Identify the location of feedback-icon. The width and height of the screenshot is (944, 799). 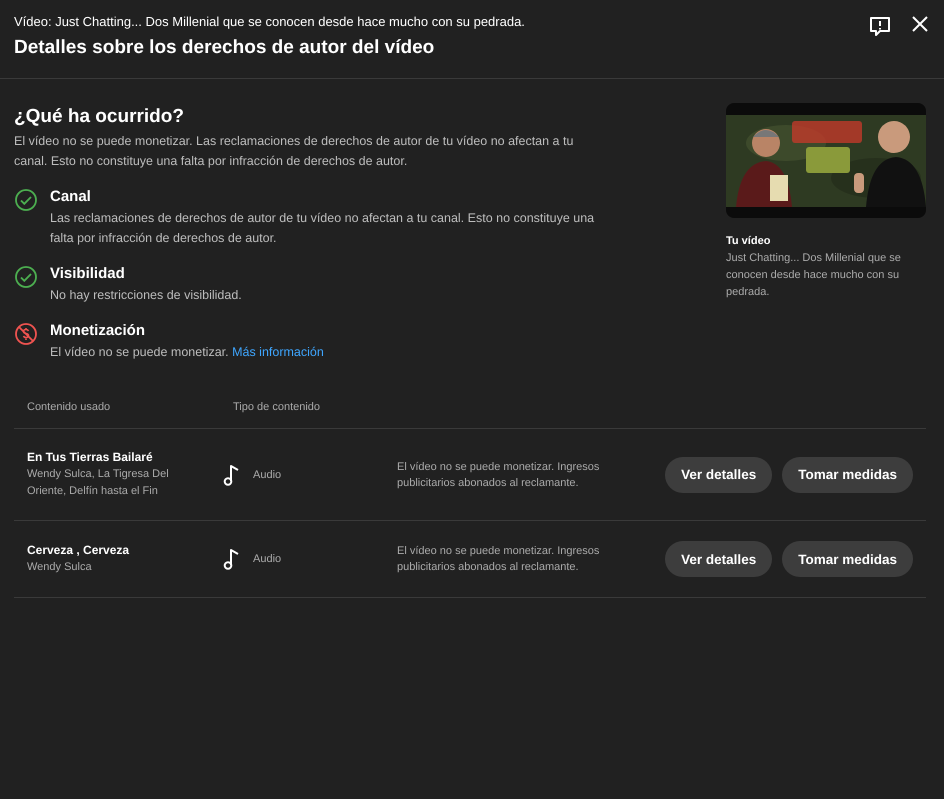
(880, 26).